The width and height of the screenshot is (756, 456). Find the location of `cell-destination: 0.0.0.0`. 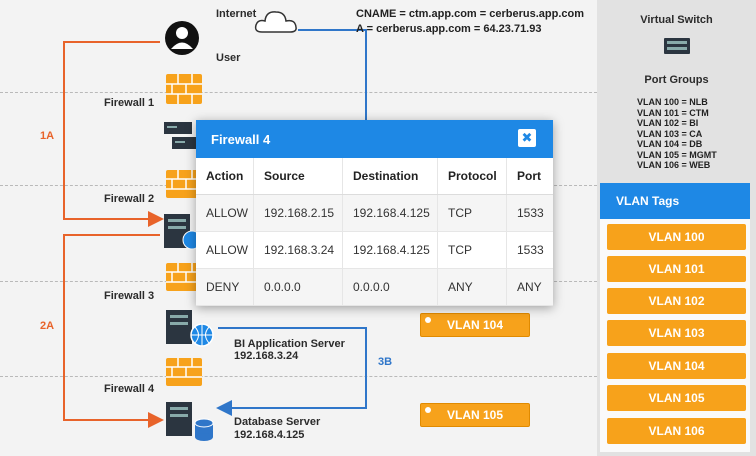

cell-destination: 0.0.0.0 is located at coordinates (390, 287).